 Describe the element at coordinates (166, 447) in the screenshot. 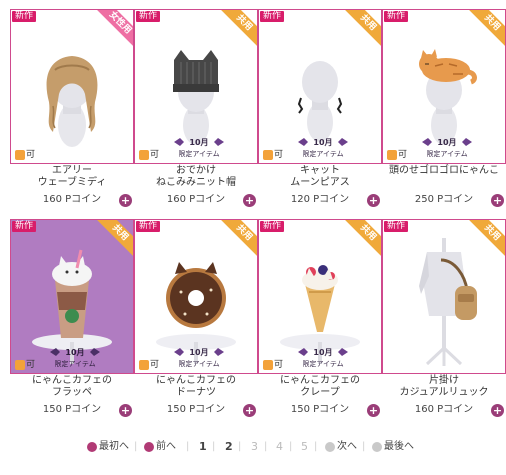

I see `prev-page-link: 前へ` at that location.